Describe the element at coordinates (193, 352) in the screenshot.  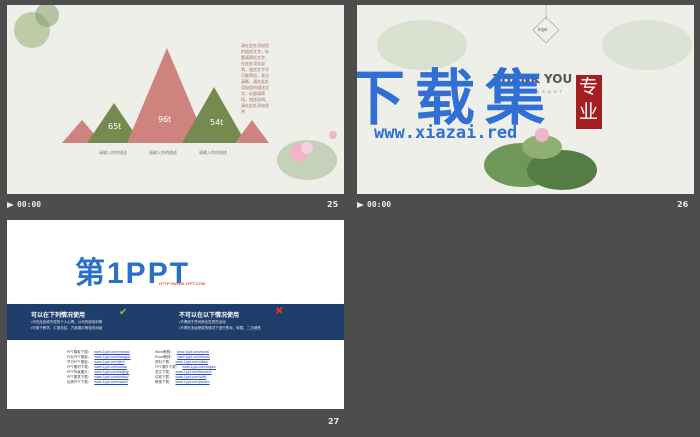
I see `link-url: www.1ppt.com/word/` at that location.